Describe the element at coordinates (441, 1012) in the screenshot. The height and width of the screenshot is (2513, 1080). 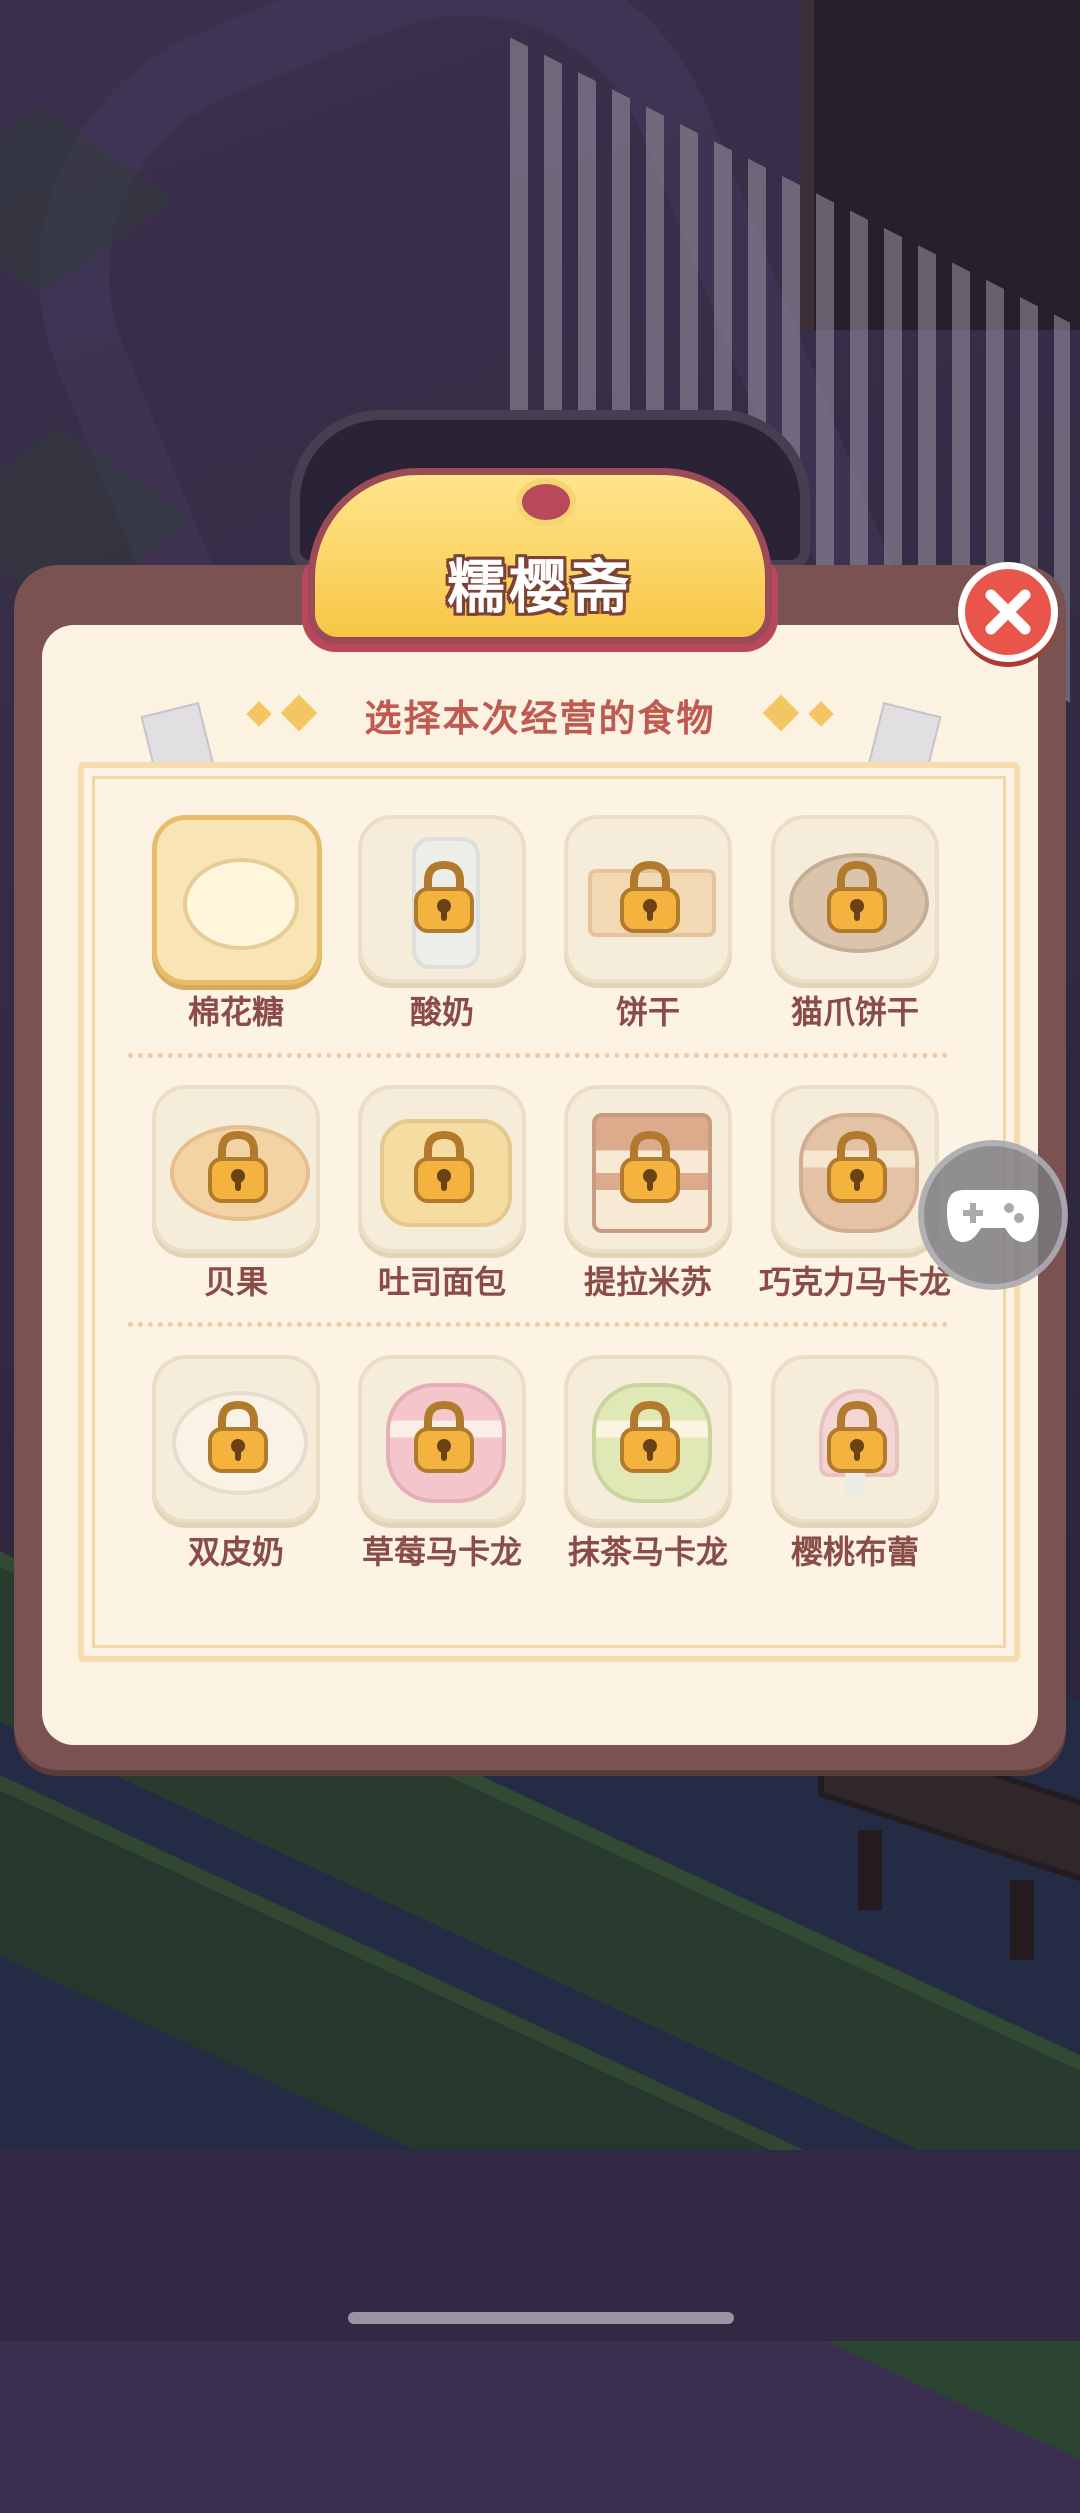
I see `food-label: 酸奶` at that location.